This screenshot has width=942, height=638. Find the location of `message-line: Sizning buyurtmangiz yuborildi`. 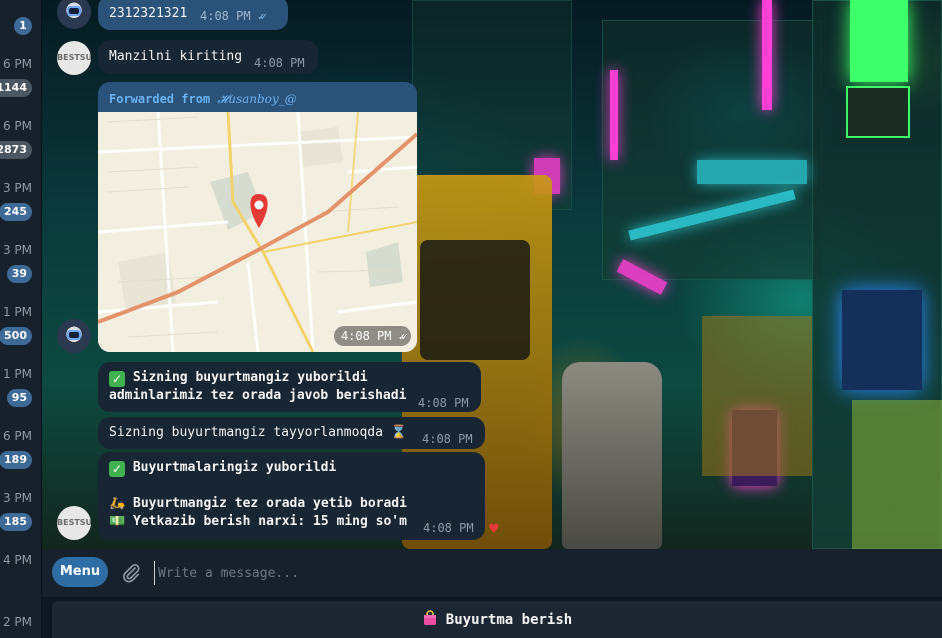

message-line: Sizning buyurtmangiz yuborildi is located at coordinates (250, 377).